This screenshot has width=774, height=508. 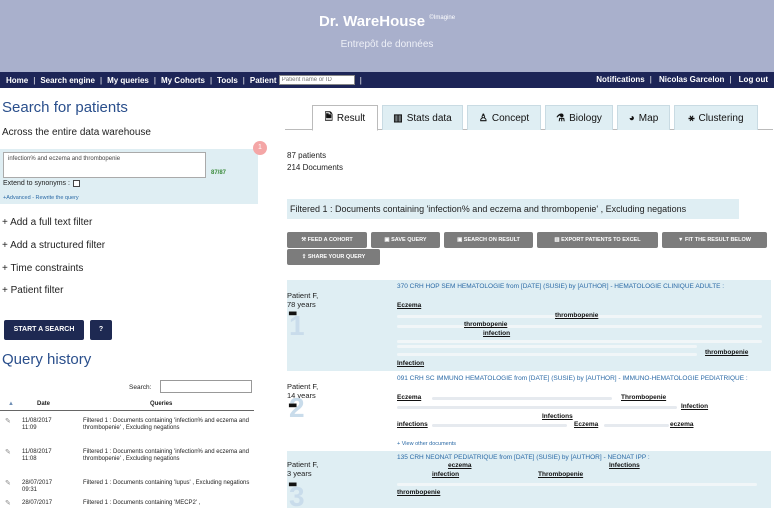 I want to click on time-constraints: + Time constraints, so click(x=42, y=268).